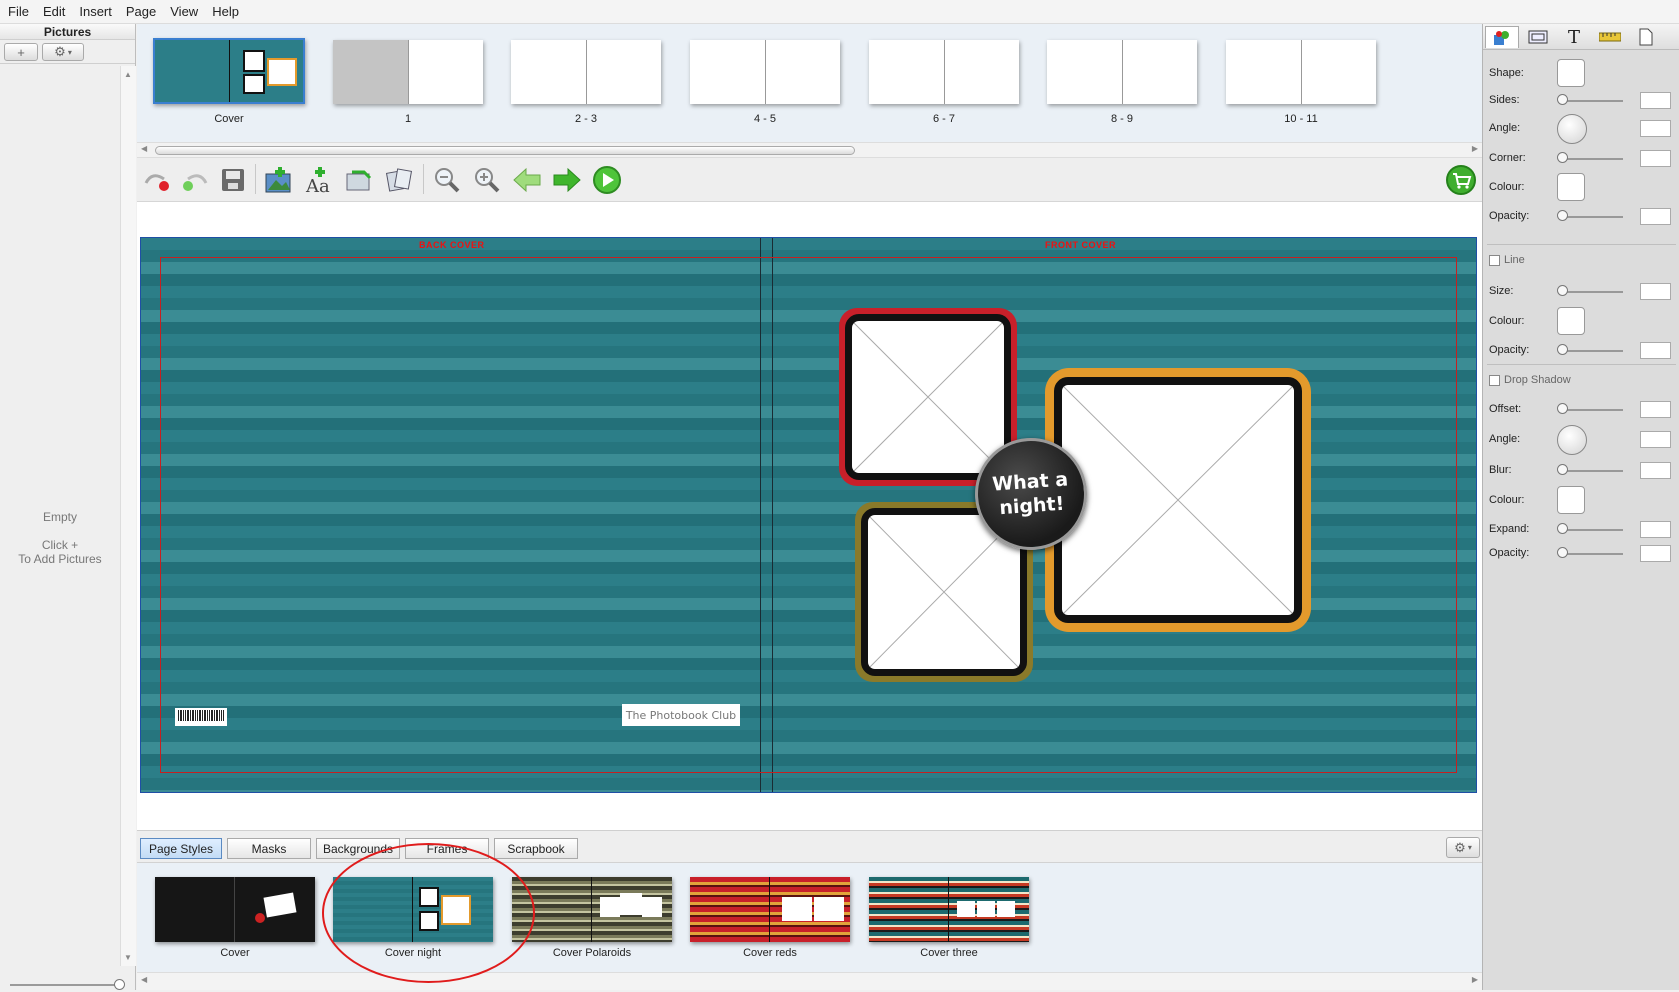  What do you see at coordinates (157, 180) in the screenshot?
I see `undo-icon` at bounding box center [157, 180].